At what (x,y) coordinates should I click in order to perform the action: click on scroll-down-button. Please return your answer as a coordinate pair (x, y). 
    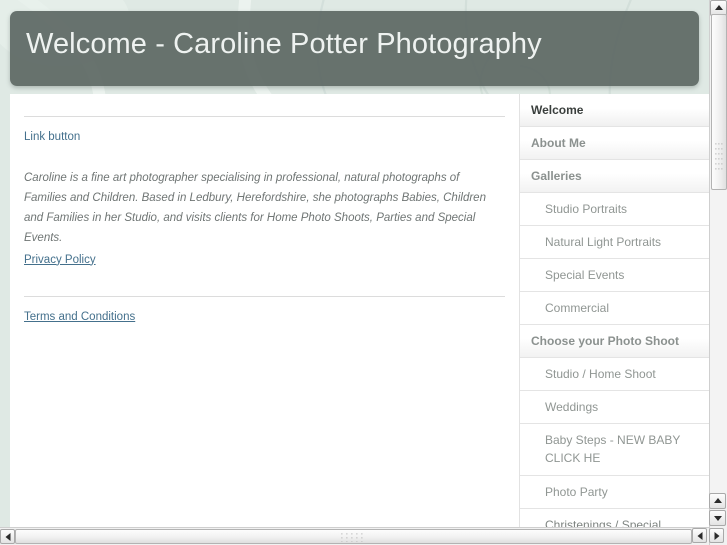
    Looking at the image, I should click on (717, 518).